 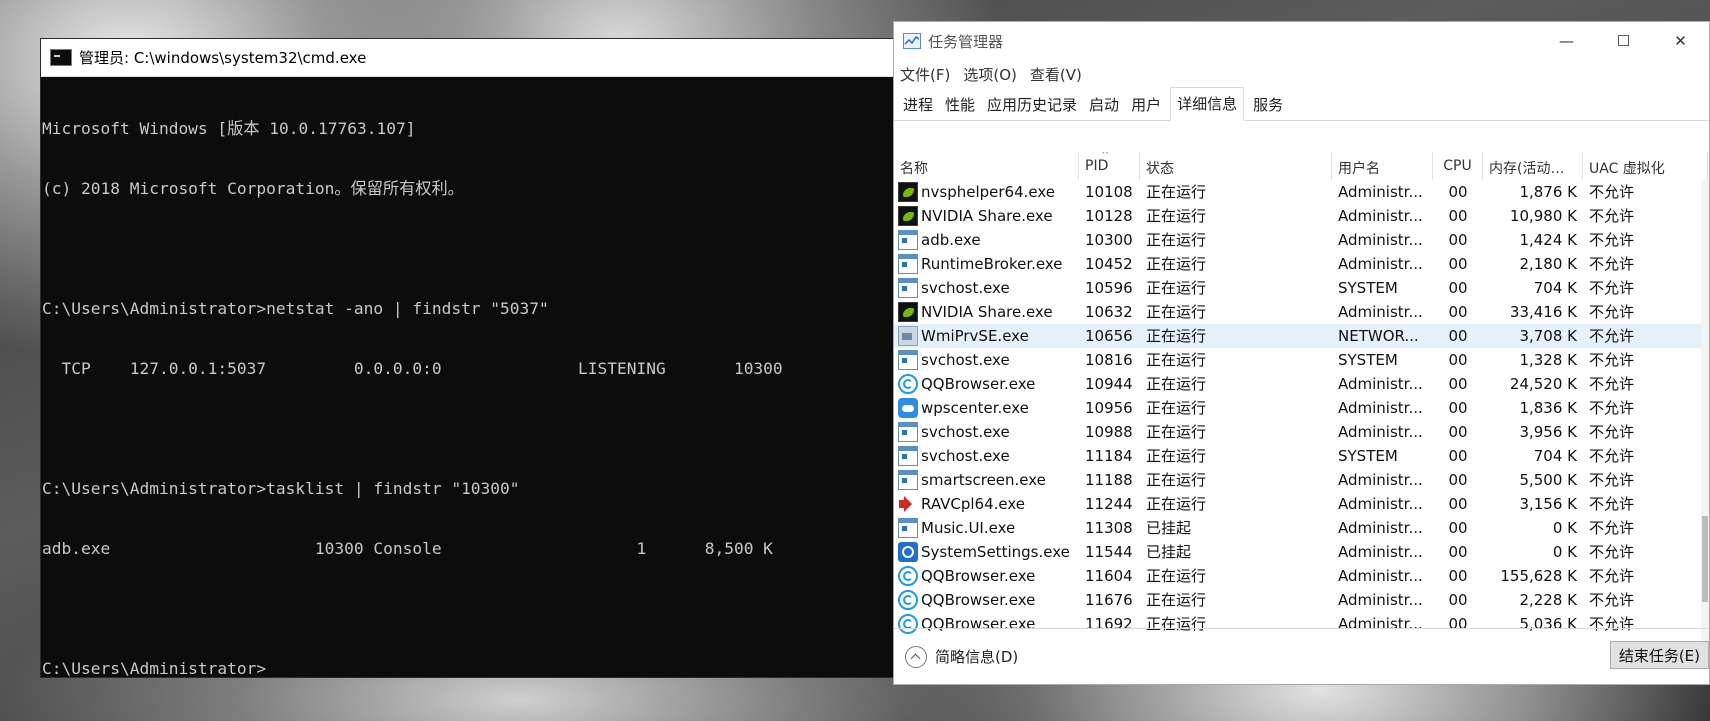 I want to click on table-row: svchost.exe 10816 正在运行 SYSTEM 00 1,328 K 不允许, so click(x=1301, y=360).